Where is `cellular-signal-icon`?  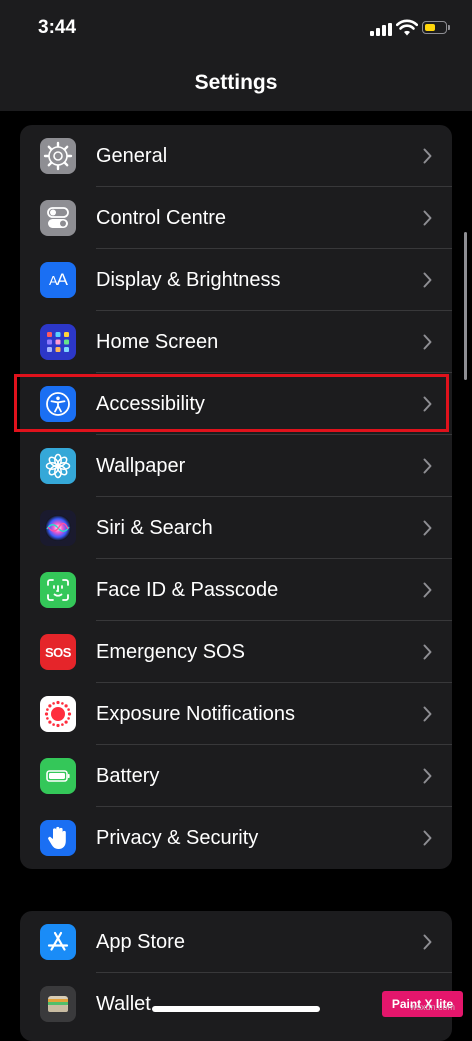
cellular-signal-icon is located at coordinates (381, 29).